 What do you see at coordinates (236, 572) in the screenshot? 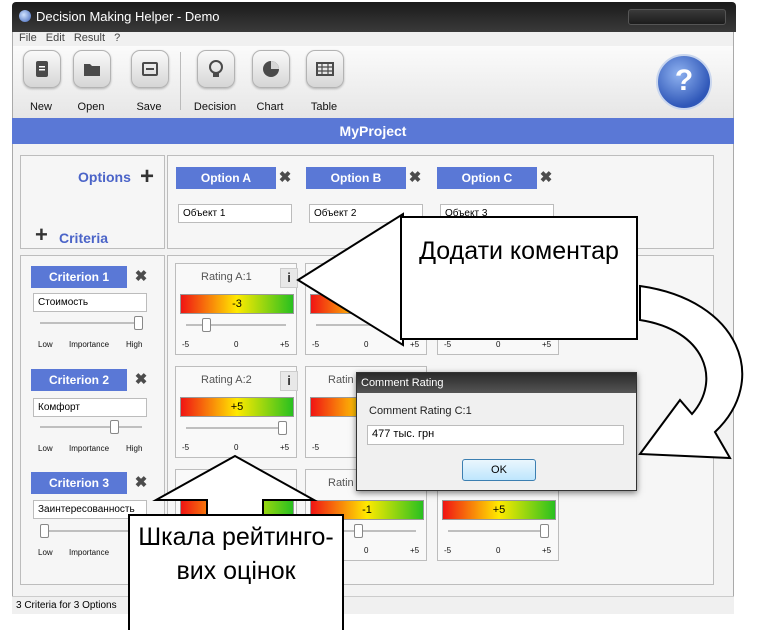
I see `rating-scale-callout: Шкала рейтинго-вих оцінок` at bounding box center [236, 572].